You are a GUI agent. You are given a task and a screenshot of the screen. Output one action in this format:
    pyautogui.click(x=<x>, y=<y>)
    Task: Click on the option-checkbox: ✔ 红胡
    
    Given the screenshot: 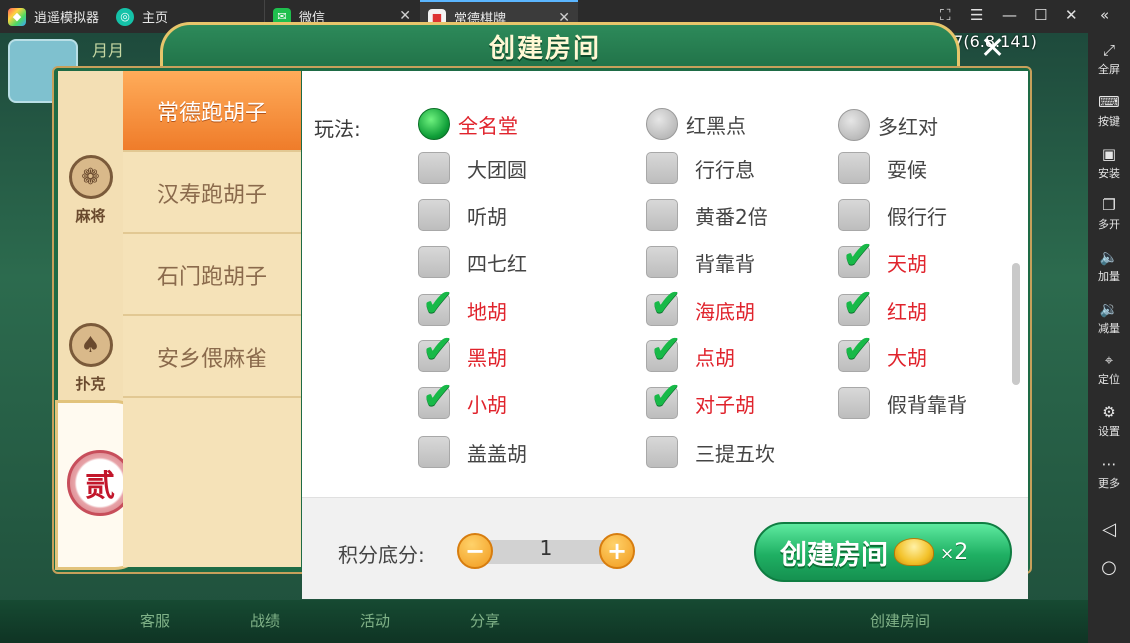 What is the action you would take?
    pyautogui.click(x=882, y=304)
    